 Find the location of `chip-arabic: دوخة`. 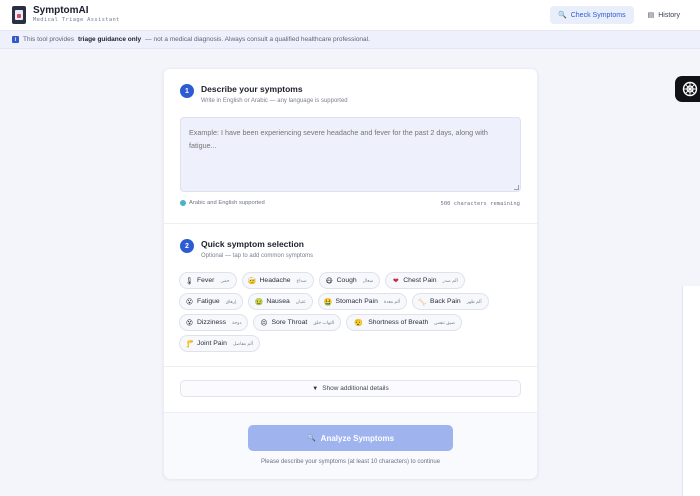

chip-arabic: دوخة is located at coordinates (237, 322).